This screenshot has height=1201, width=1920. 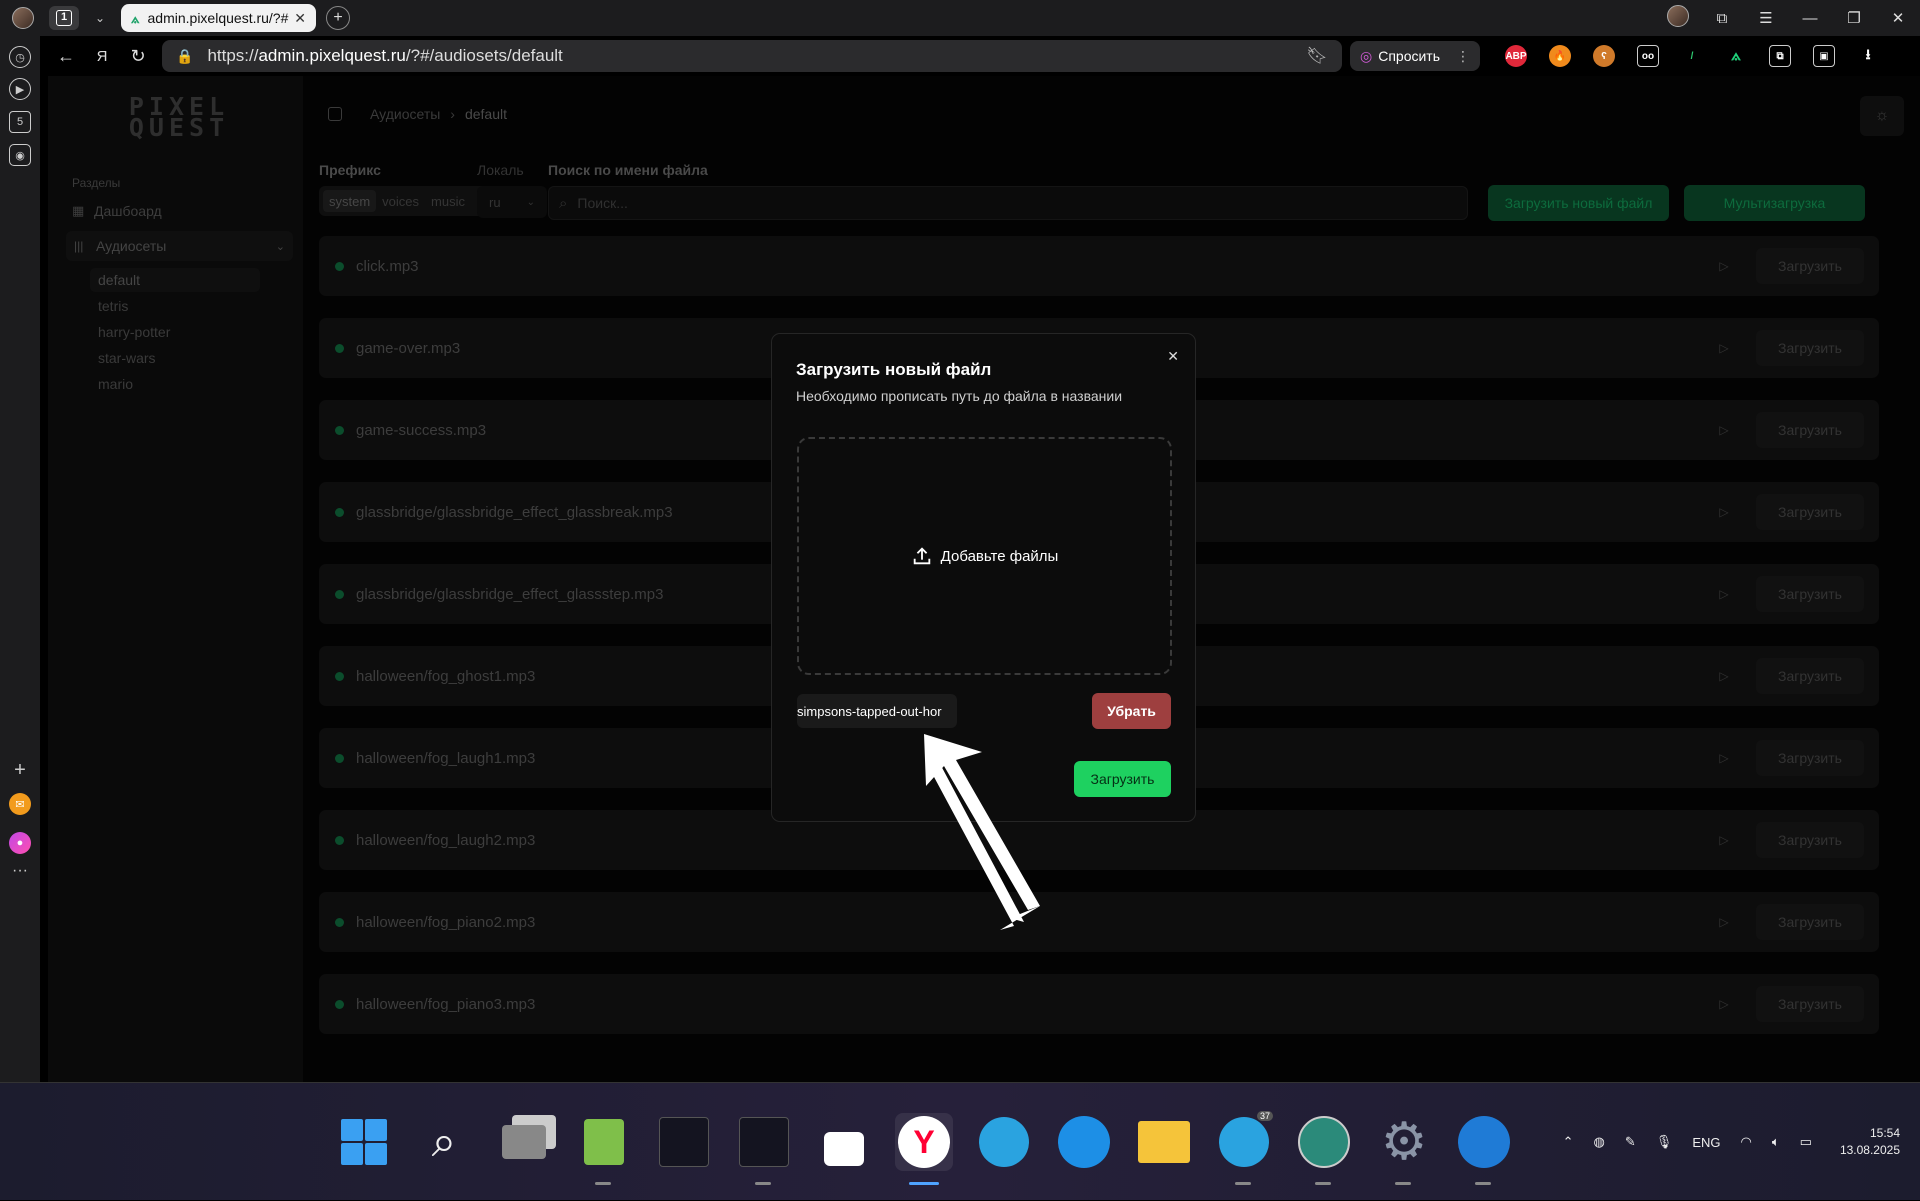 I want to click on menu-icon: ☰, so click(x=1766, y=18).